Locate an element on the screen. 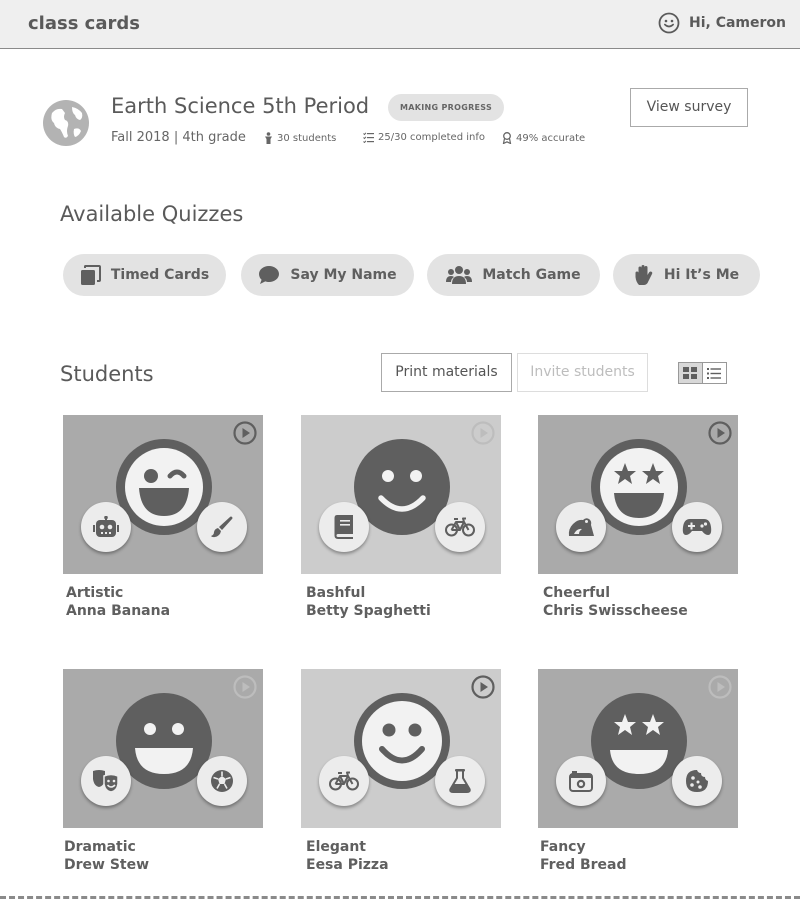 This screenshot has width=800, height=900. print-materials-button: Print materials is located at coordinates (446, 372).